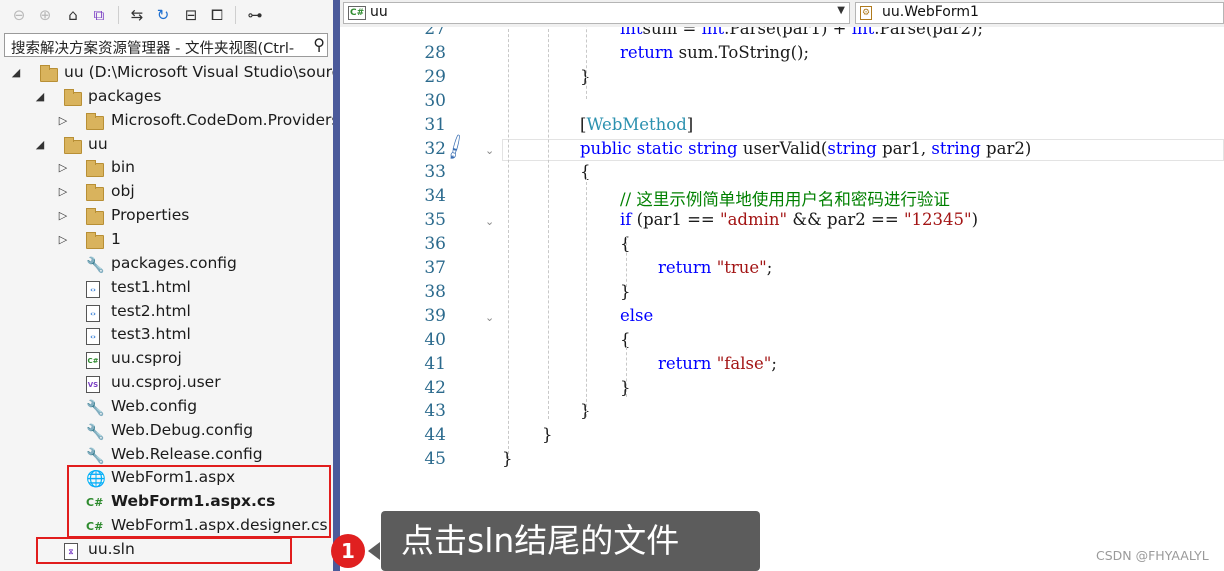 This screenshot has height=571, width=1224. Describe the element at coordinates (435, 387) in the screenshot. I see `line-number: 42` at that location.